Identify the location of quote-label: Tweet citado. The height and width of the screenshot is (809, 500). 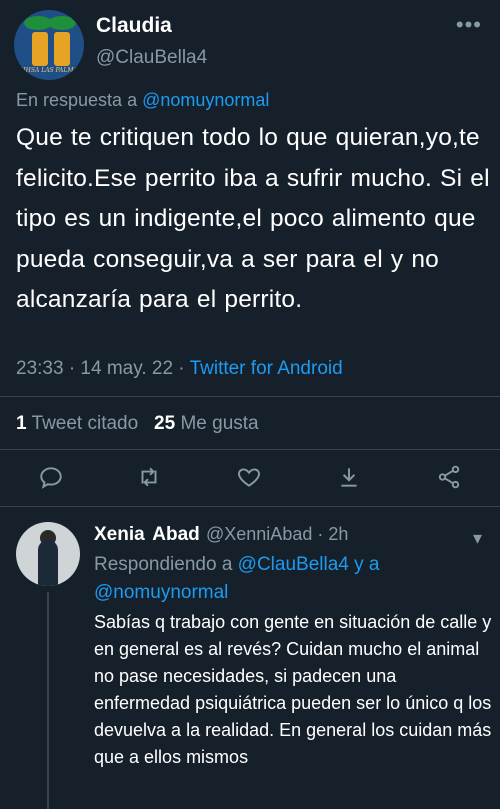
(85, 423).